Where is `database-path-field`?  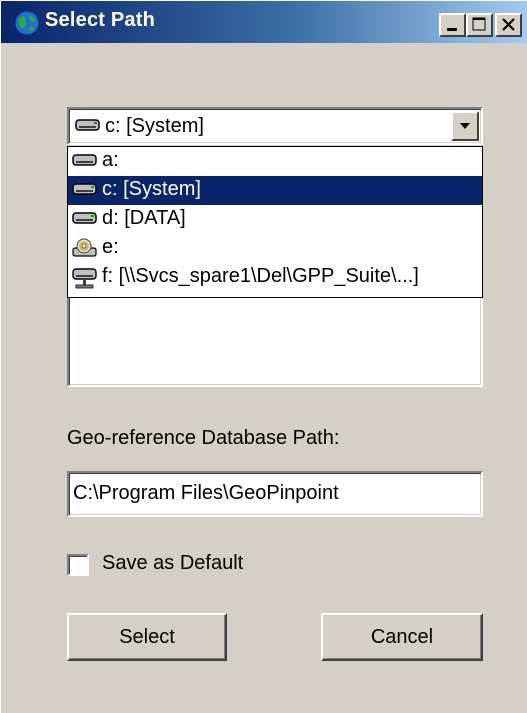 database-path-field is located at coordinates (275, 494).